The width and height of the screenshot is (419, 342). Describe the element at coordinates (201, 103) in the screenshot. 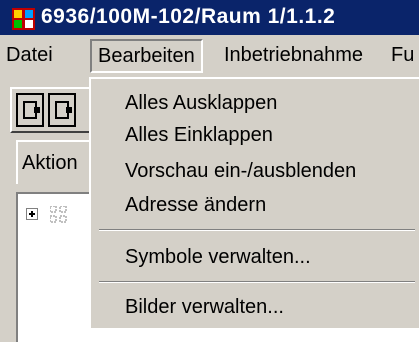

I see `menu-item-alles-ausklappen: Alles Ausklappen` at that location.